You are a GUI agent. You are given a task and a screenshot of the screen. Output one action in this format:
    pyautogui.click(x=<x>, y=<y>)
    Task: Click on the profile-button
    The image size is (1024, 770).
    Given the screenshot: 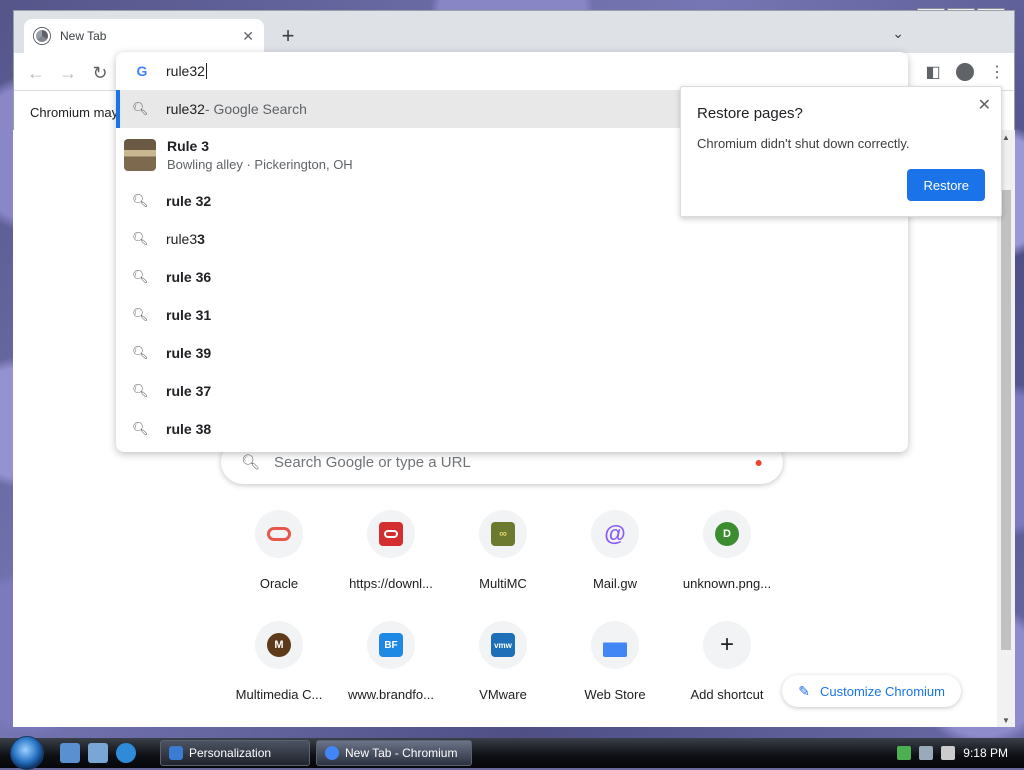 What is the action you would take?
    pyautogui.click(x=965, y=72)
    